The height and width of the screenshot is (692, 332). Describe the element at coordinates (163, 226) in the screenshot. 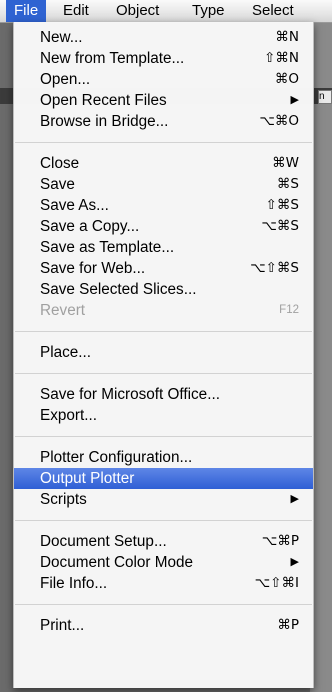

I see `menu-item-save-copy: Save a Copy... ⌥⌘S` at that location.